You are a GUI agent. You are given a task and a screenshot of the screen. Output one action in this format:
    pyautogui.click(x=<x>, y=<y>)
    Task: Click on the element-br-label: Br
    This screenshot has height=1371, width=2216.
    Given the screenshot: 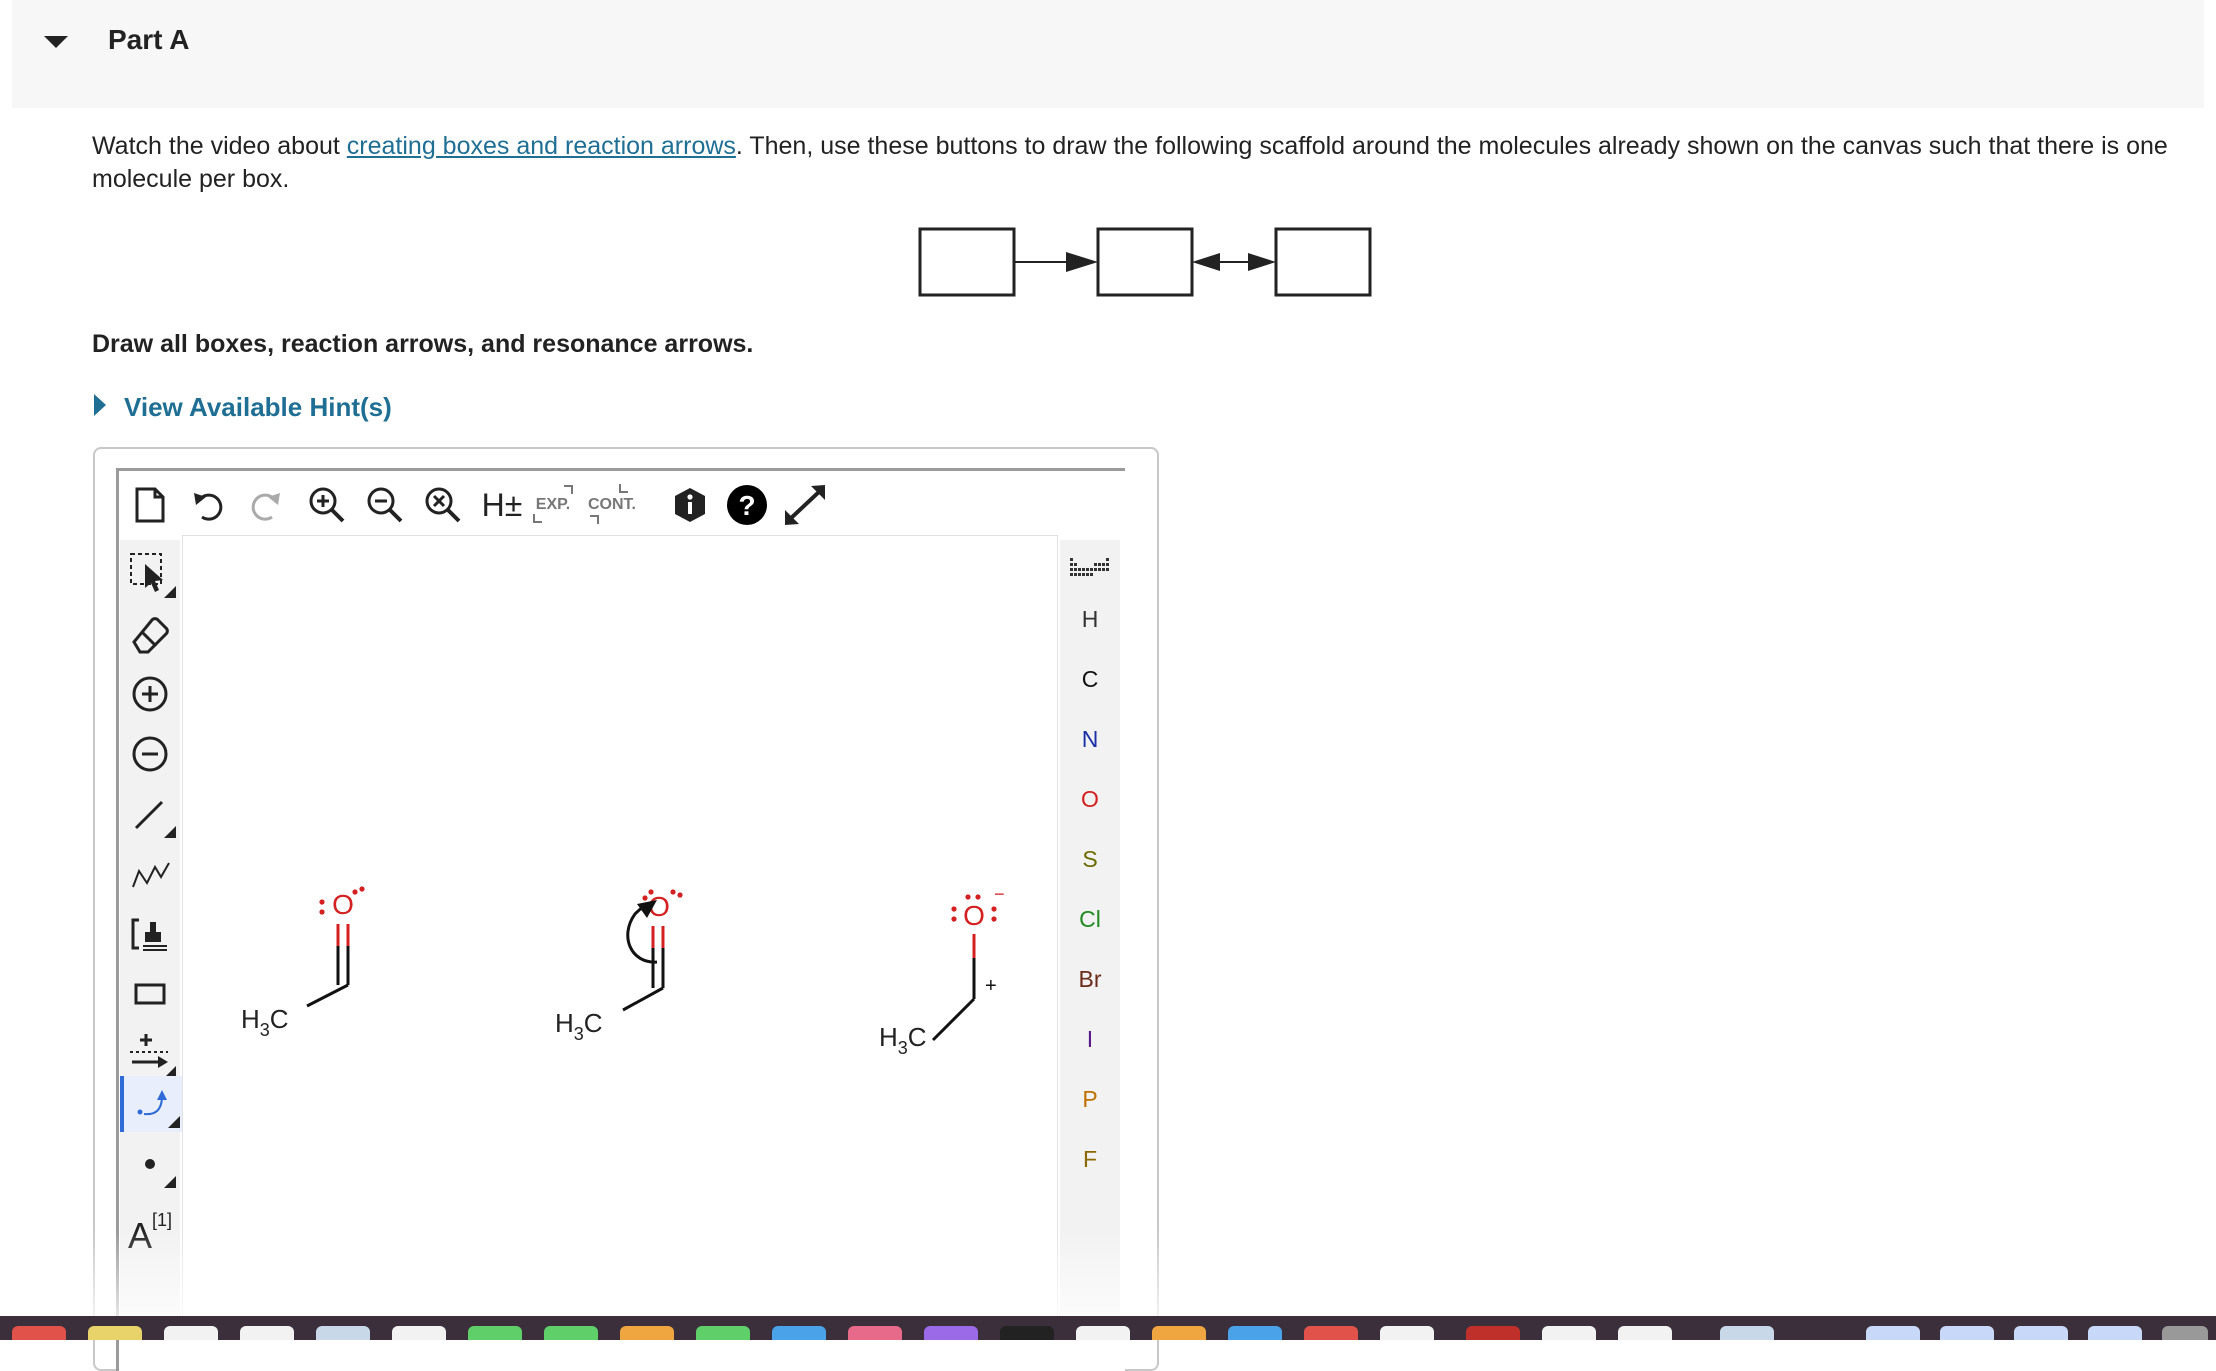 What is the action you would take?
    pyautogui.click(x=1090, y=979)
    